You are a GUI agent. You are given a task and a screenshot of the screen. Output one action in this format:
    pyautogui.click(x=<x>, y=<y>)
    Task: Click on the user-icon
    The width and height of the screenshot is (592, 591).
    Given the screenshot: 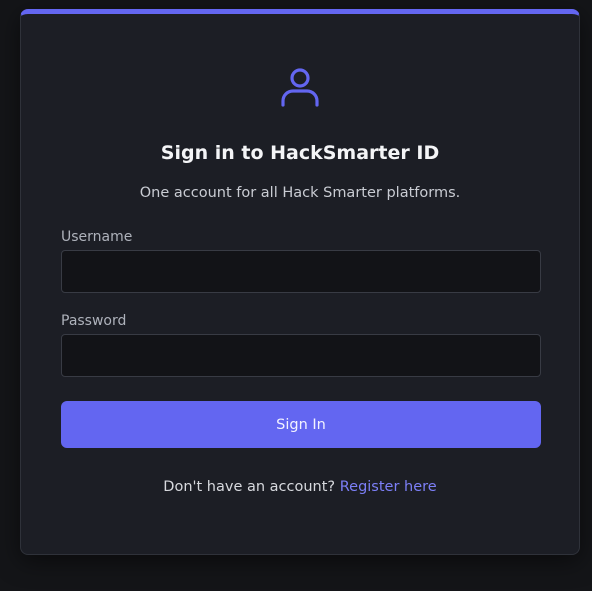 What is the action you would take?
    pyautogui.click(x=300, y=88)
    